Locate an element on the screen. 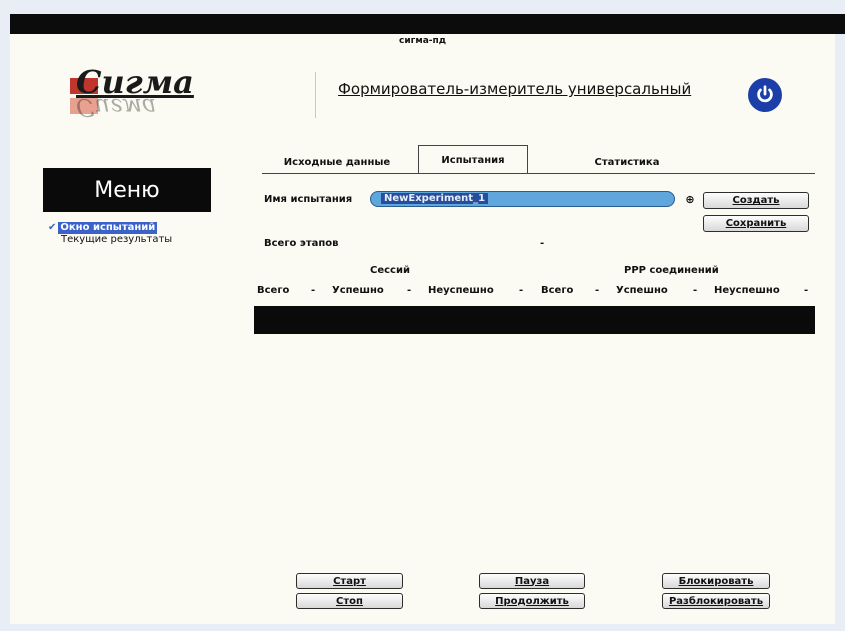 The height and width of the screenshot is (631, 845). total-stages-label: Всего этапов is located at coordinates (301, 243).